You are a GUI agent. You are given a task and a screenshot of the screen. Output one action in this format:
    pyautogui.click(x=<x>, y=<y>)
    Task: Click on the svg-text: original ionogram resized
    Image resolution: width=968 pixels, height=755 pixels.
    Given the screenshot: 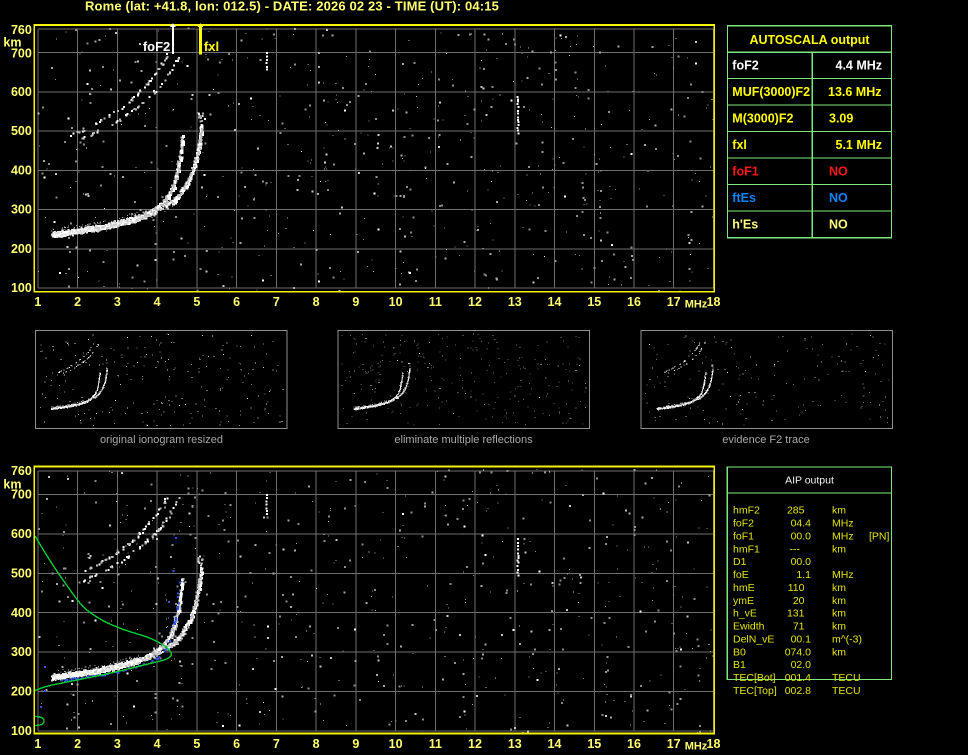 What is the action you would take?
    pyautogui.click(x=161, y=440)
    